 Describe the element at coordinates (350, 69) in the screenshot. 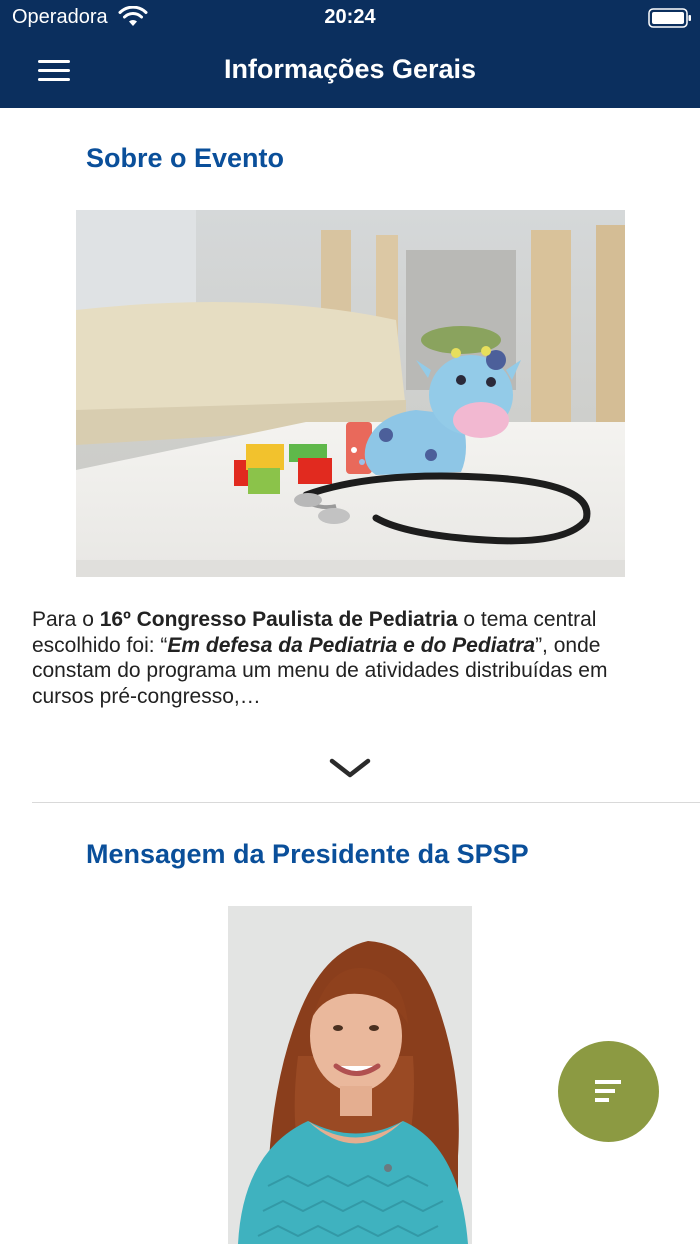

I see `page-title: Informações Gerais` at that location.